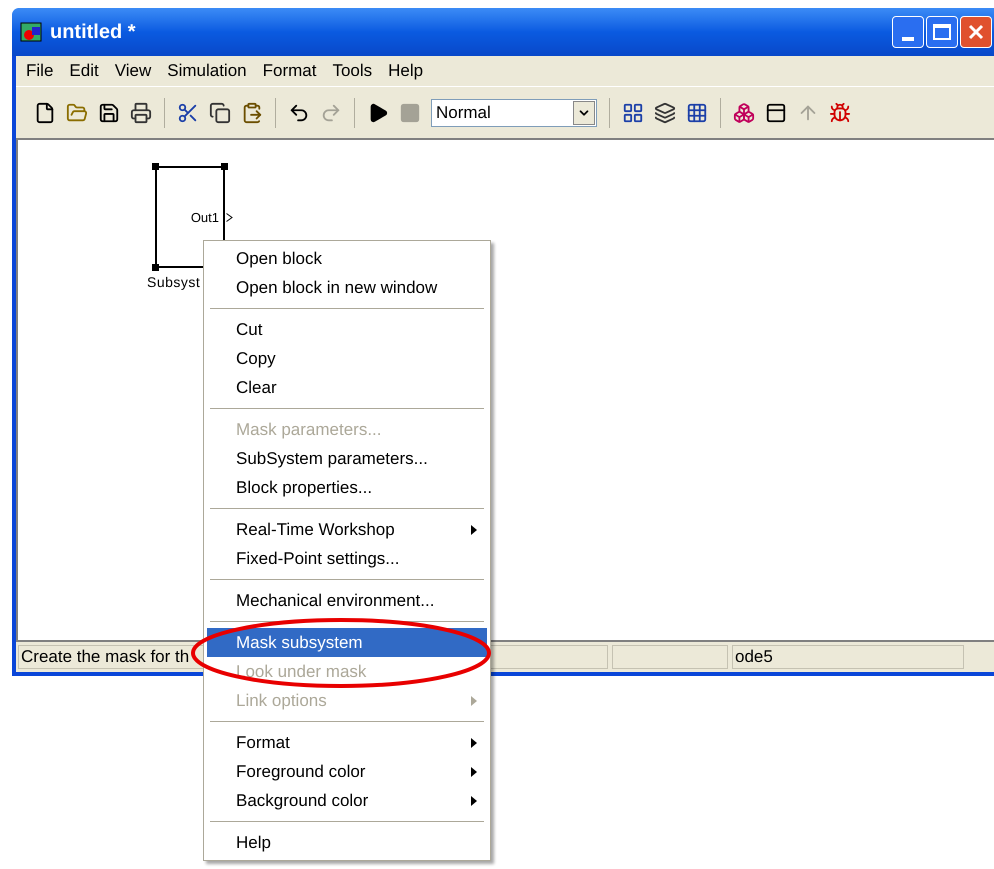  I want to click on close-button, so click(976, 32).